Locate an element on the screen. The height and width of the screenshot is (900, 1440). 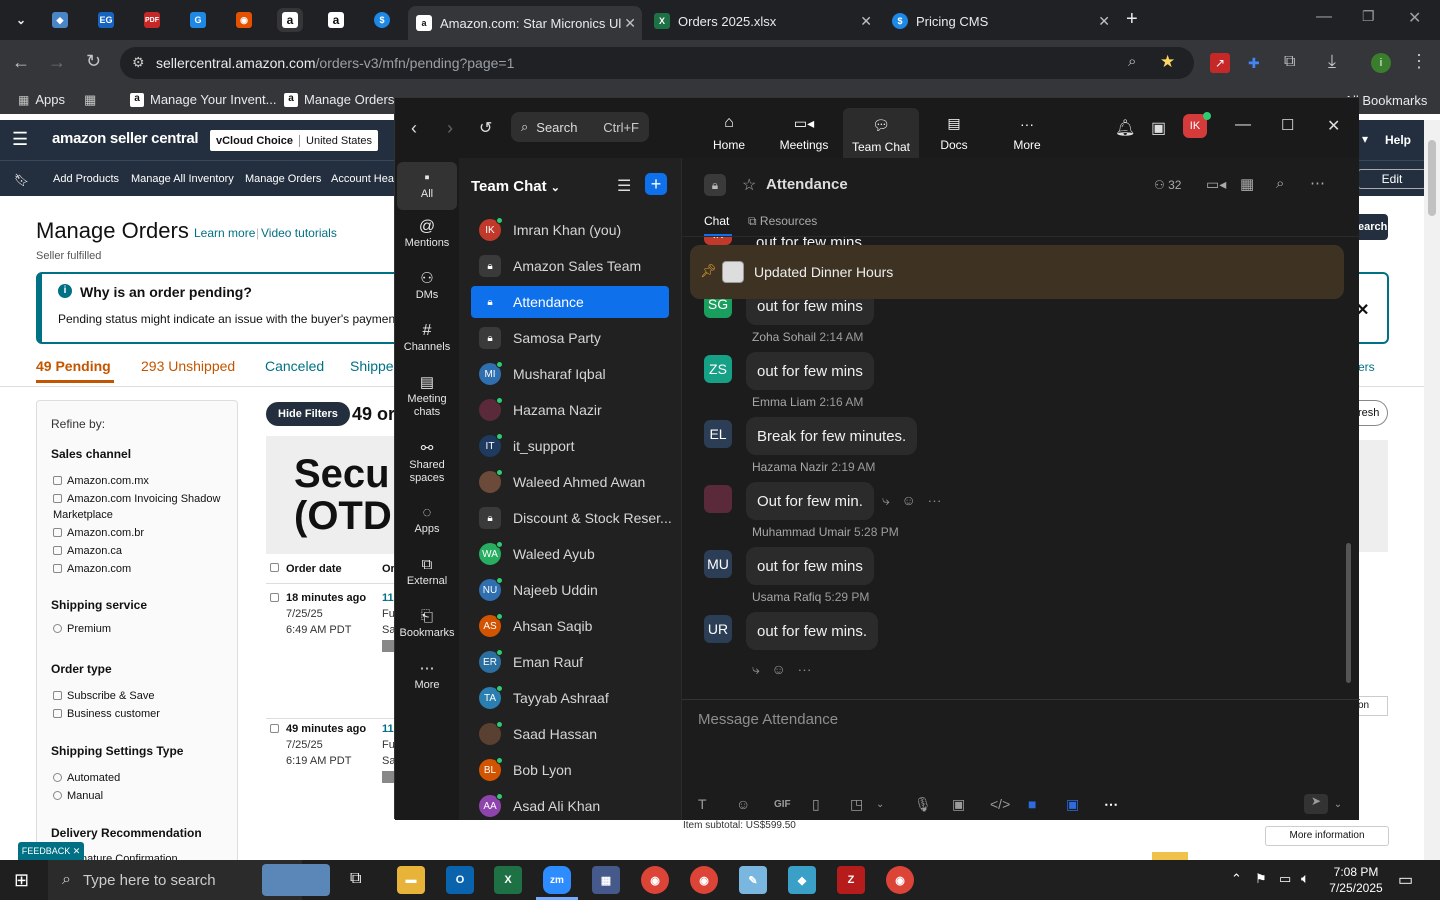
rail-all: ▪ All is located at coordinates (427, 186).